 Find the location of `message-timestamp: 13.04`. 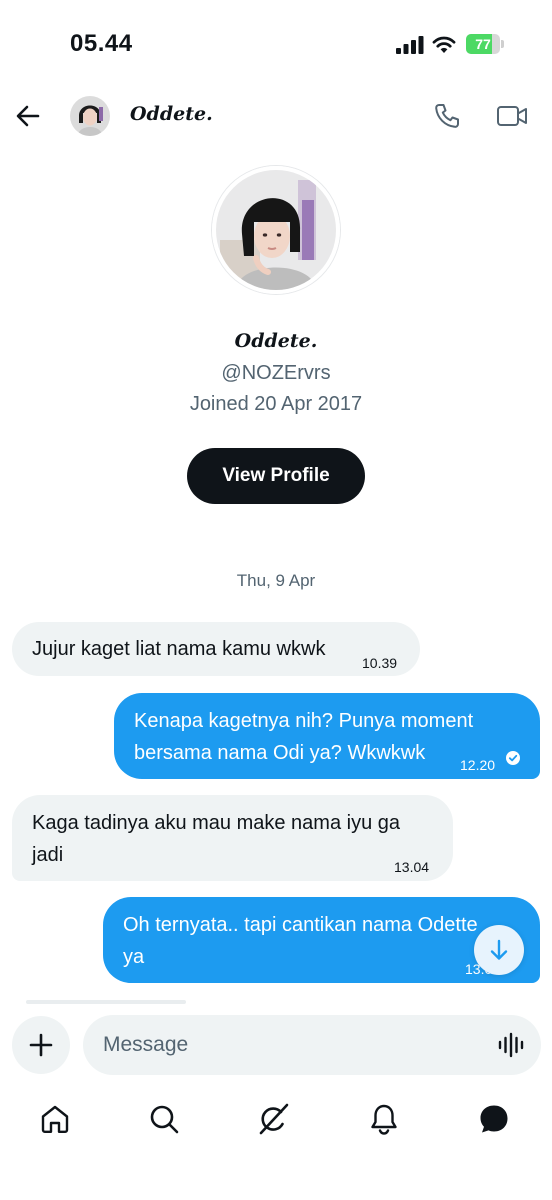

message-timestamp: 13.04 is located at coordinates (412, 867).